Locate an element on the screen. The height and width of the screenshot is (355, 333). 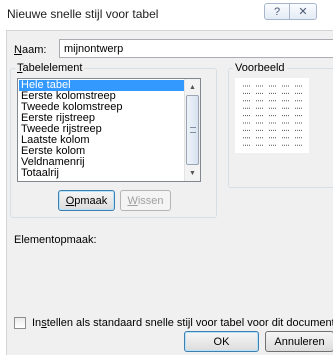
table-element-label: Tabelelement is located at coordinates (50, 68).